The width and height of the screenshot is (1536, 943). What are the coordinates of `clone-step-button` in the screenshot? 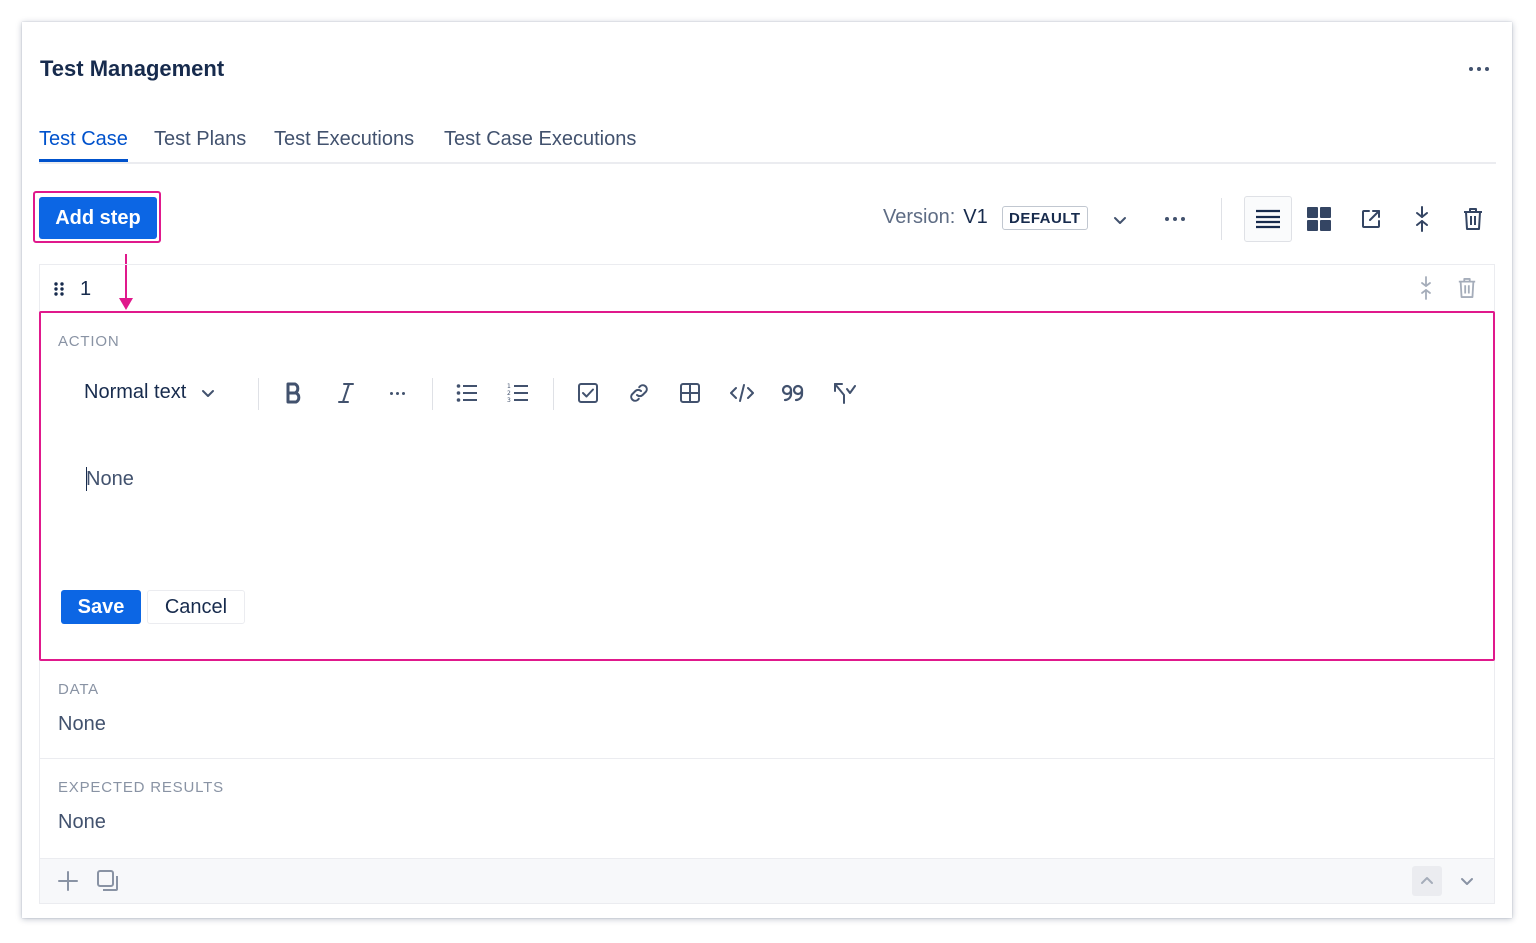 It's located at (108, 881).